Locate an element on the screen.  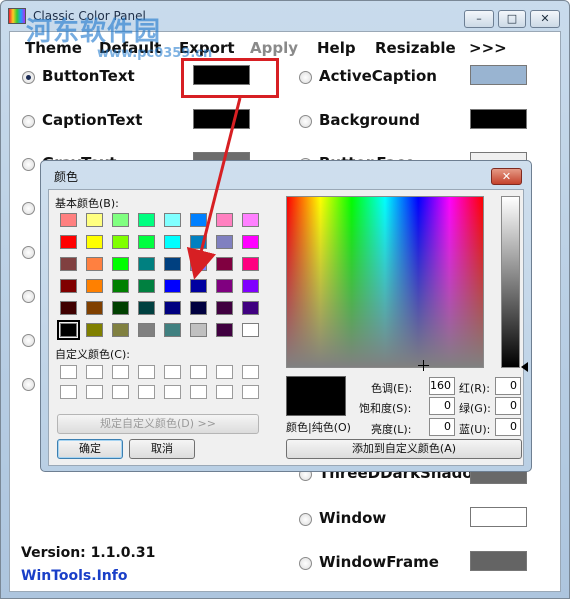
radio-activecaption is located at coordinates (305, 77).